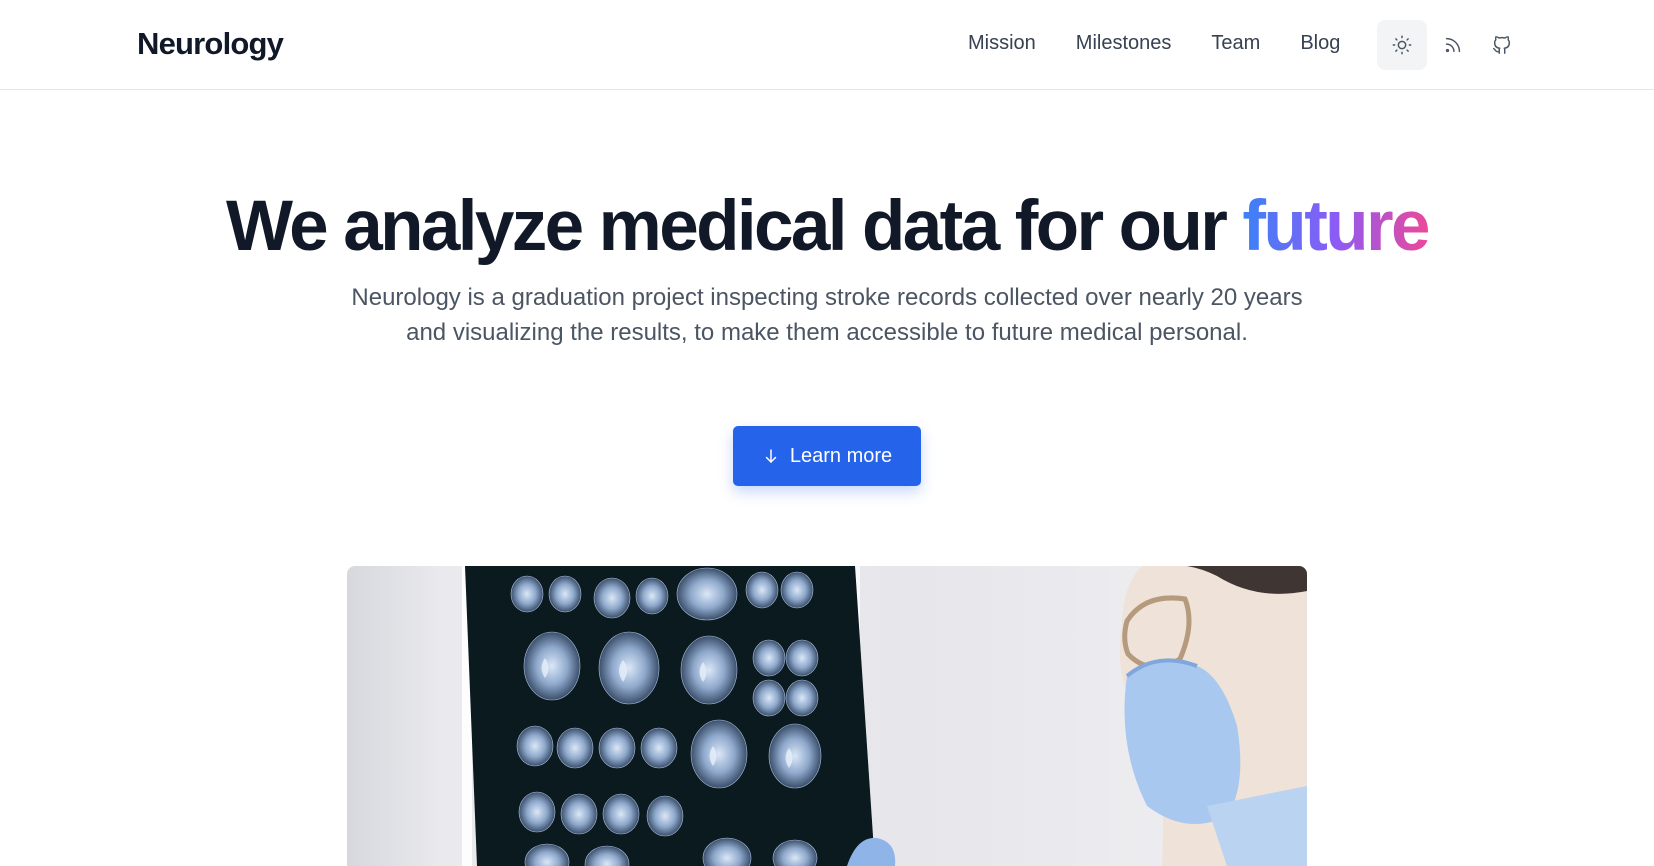 Image resolution: width=1654 pixels, height=866 pixels. Describe the element at coordinates (210, 44) in the screenshot. I see `brand-logo: Neurology` at that location.